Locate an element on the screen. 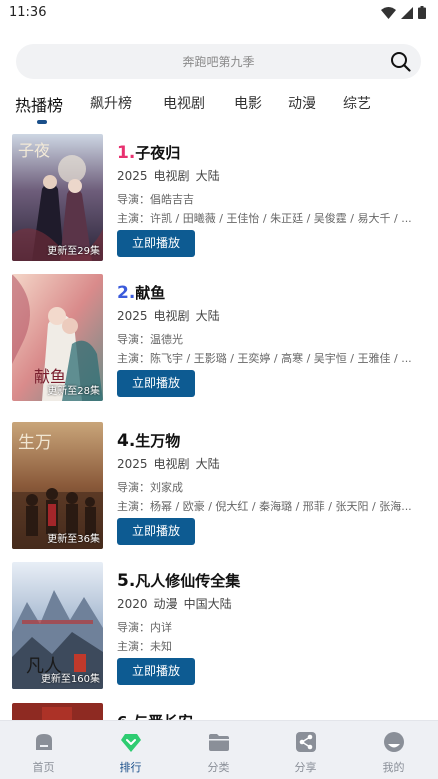 The width and height of the screenshot is (438, 779). director-text: 导演：温德光 is located at coordinates (150, 339).